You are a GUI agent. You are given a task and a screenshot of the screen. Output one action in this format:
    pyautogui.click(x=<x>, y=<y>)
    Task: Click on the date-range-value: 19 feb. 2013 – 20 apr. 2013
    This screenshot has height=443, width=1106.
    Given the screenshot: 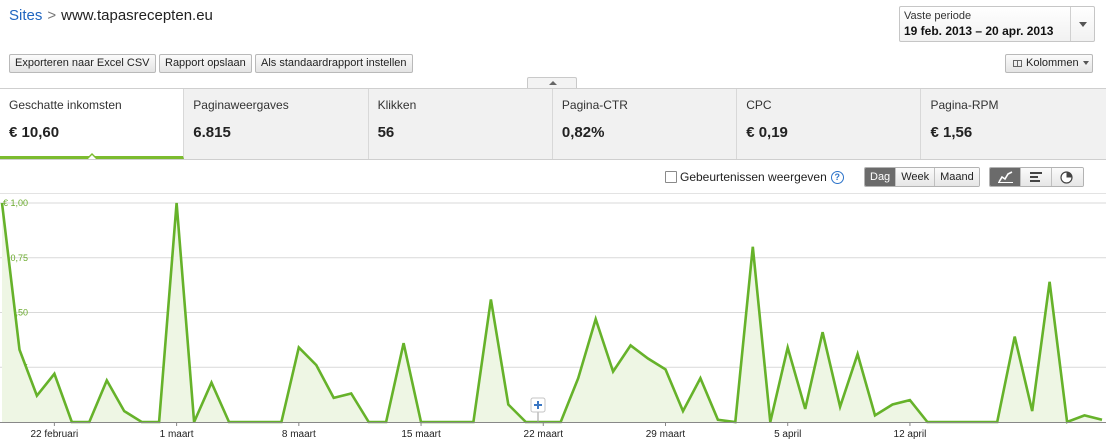 What is the action you would take?
    pyautogui.click(x=979, y=31)
    